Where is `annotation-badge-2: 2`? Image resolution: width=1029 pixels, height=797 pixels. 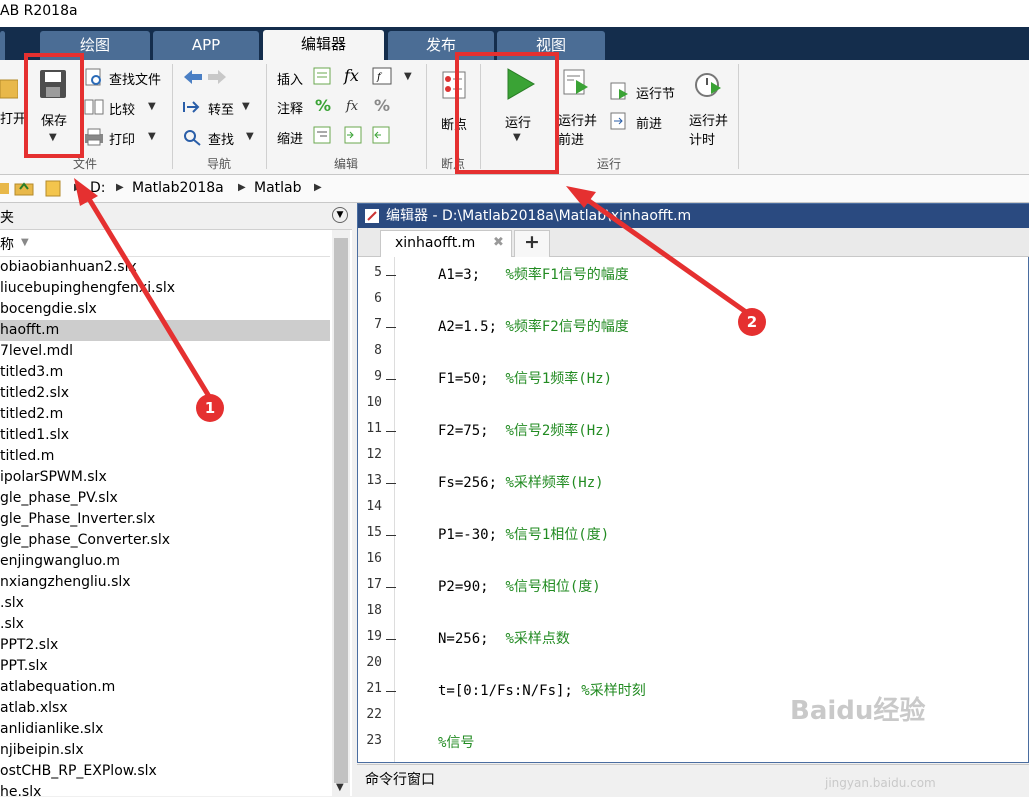 annotation-badge-2: 2 is located at coordinates (752, 322).